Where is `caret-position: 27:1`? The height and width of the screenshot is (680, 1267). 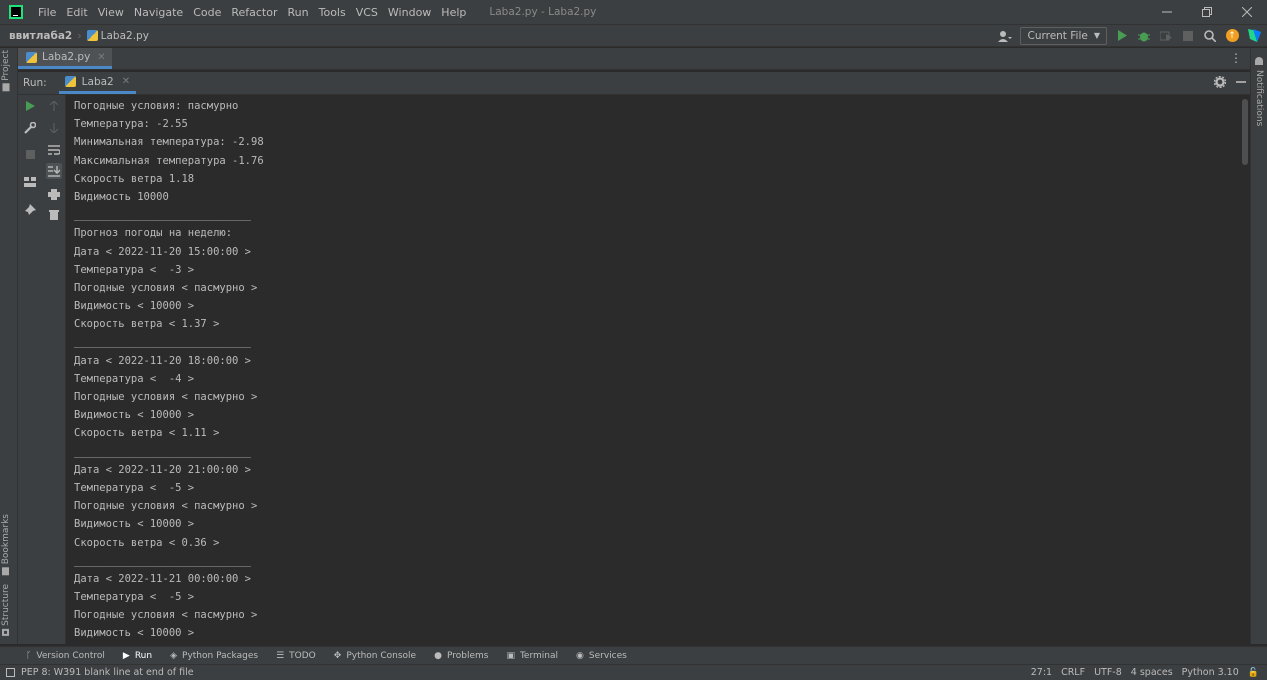
caret-position: 27:1 is located at coordinates (1041, 672).